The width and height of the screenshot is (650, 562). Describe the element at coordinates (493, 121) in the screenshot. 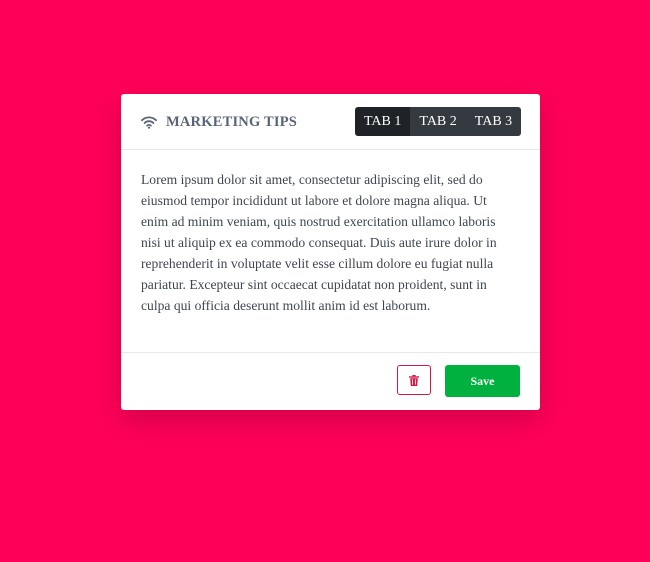

I see `tab-3: TAB 3` at that location.